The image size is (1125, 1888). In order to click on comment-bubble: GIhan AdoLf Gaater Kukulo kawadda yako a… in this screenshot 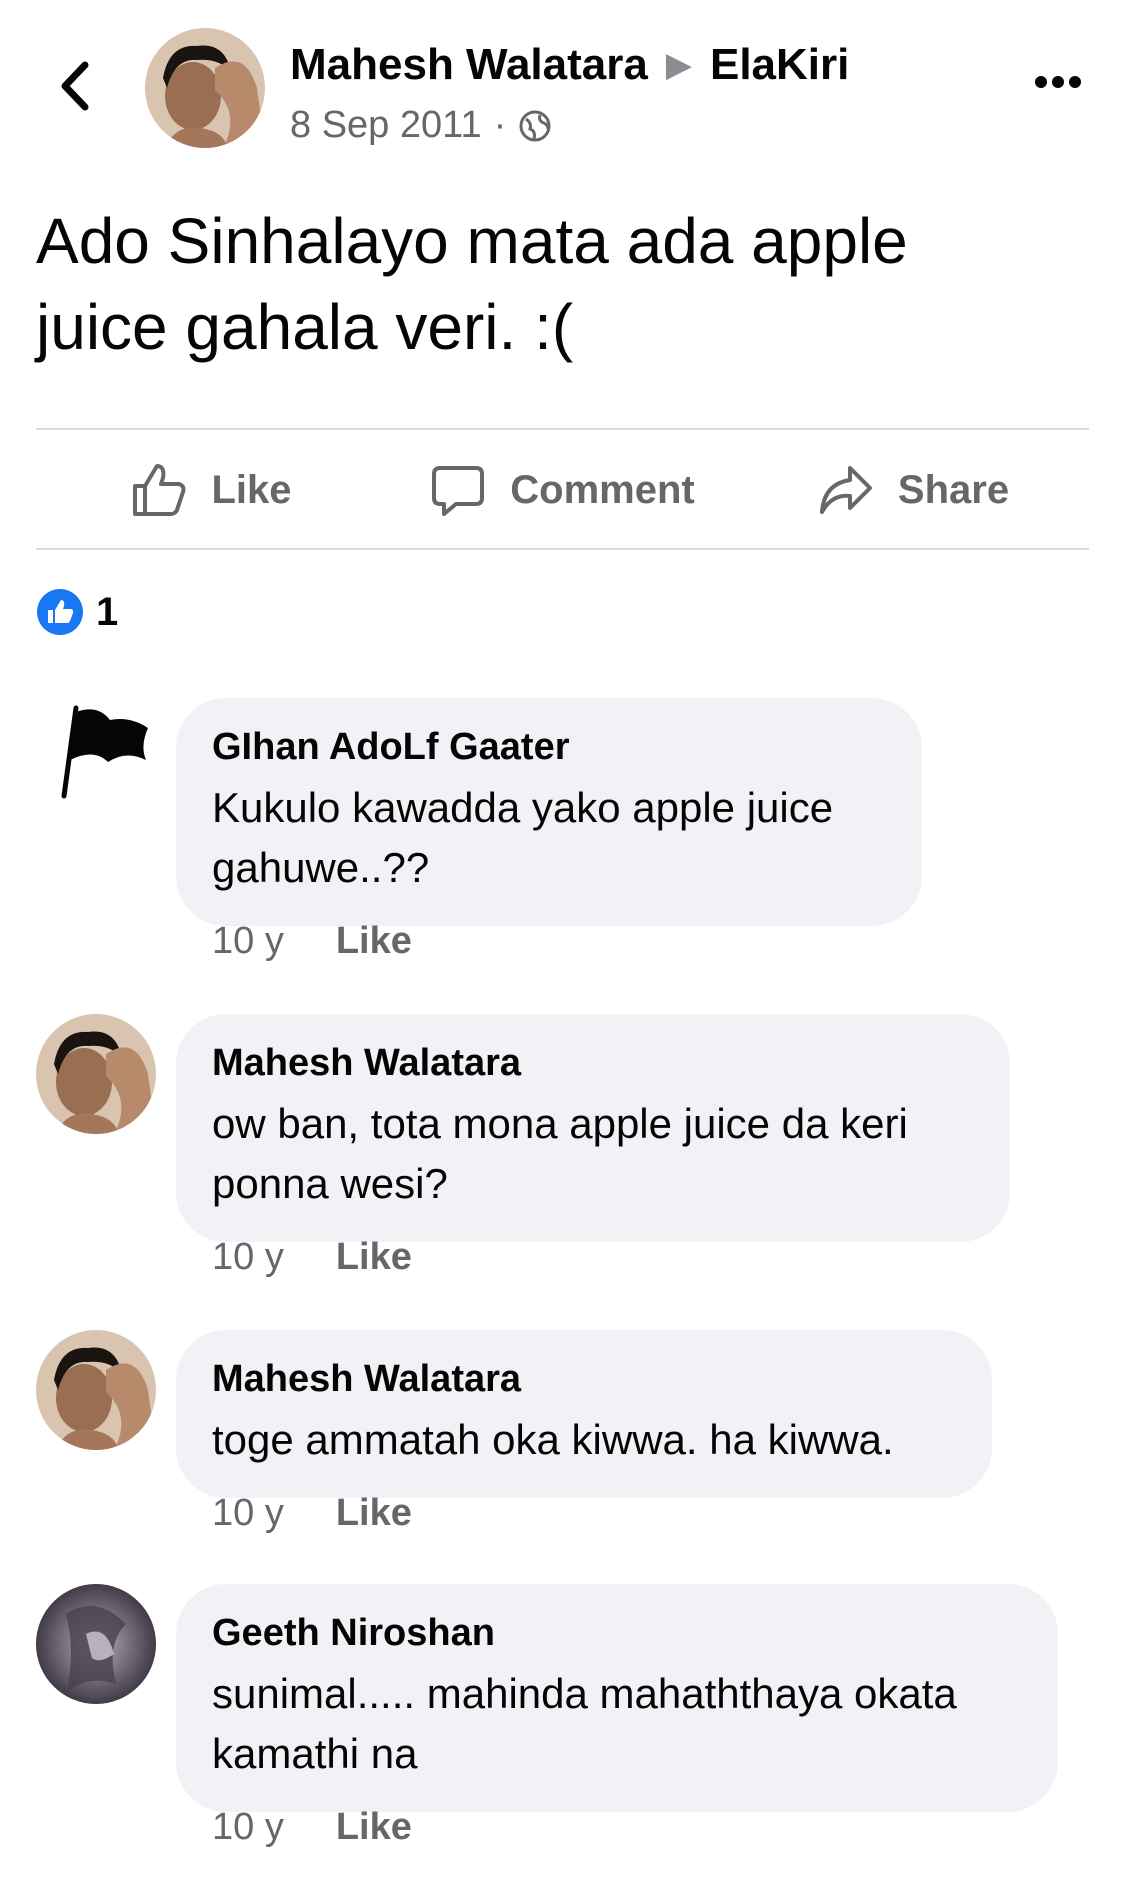, I will do `click(549, 812)`.